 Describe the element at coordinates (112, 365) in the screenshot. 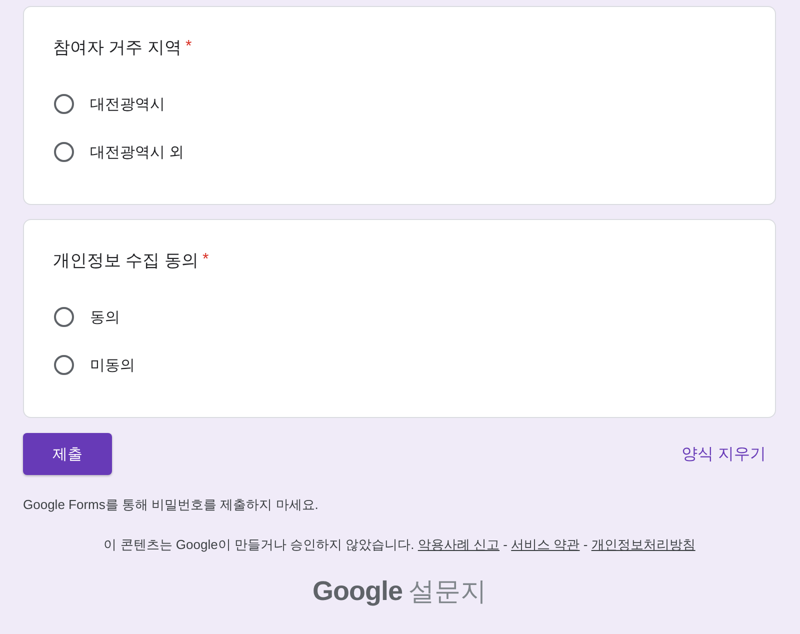

I see `option-label: 미동의` at that location.